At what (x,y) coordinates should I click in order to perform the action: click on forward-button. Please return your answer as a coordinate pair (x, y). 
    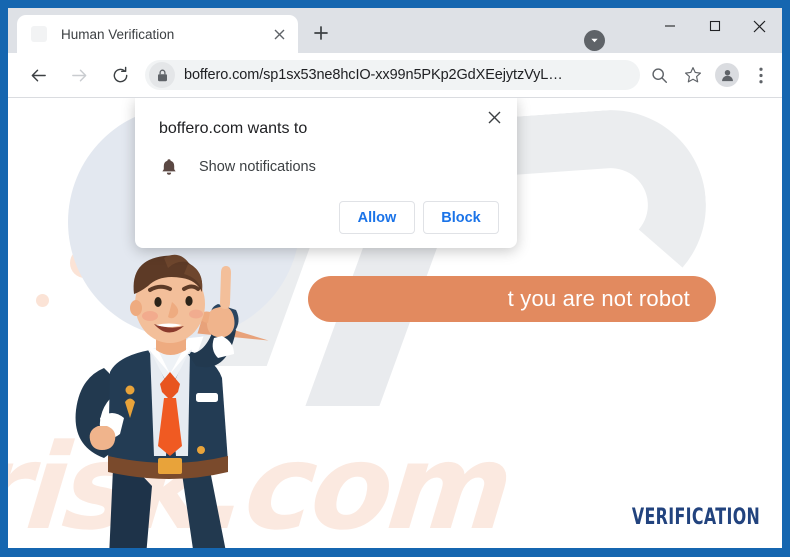
    Looking at the image, I should click on (79, 75).